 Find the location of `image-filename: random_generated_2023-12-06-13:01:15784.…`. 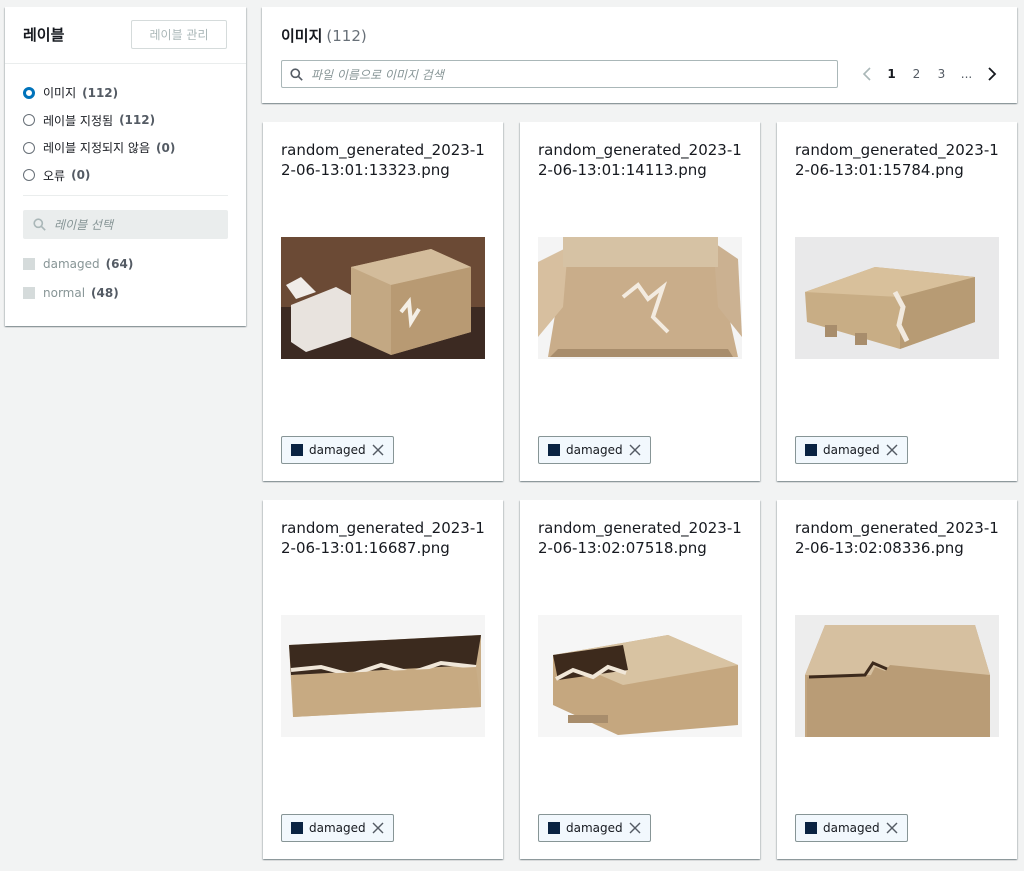

image-filename: random_generated_2023-12-06-13:01:15784.… is located at coordinates (897, 160).